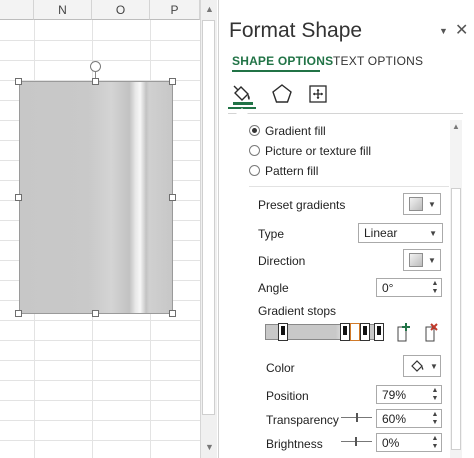 The image size is (474, 458). Describe the element at coordinates (297, 311) in the screenshot. I see `gradient-stops-label: Gradient stops` at that location.